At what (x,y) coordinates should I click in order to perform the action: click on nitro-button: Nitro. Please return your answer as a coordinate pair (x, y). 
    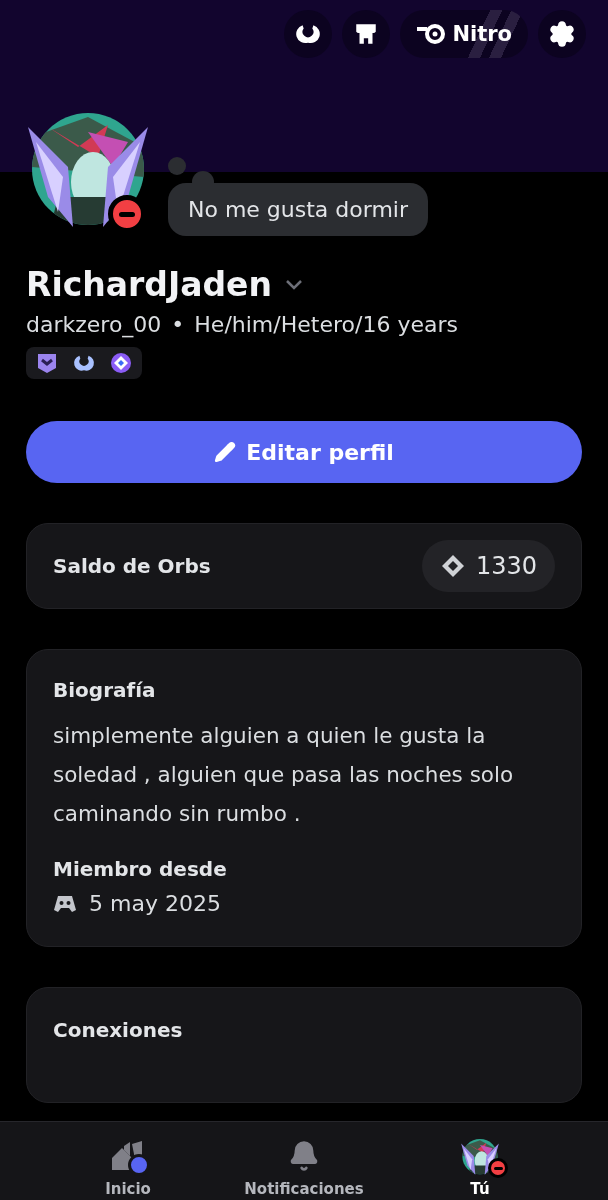
    Looking at the image, I should click on (464, 34).